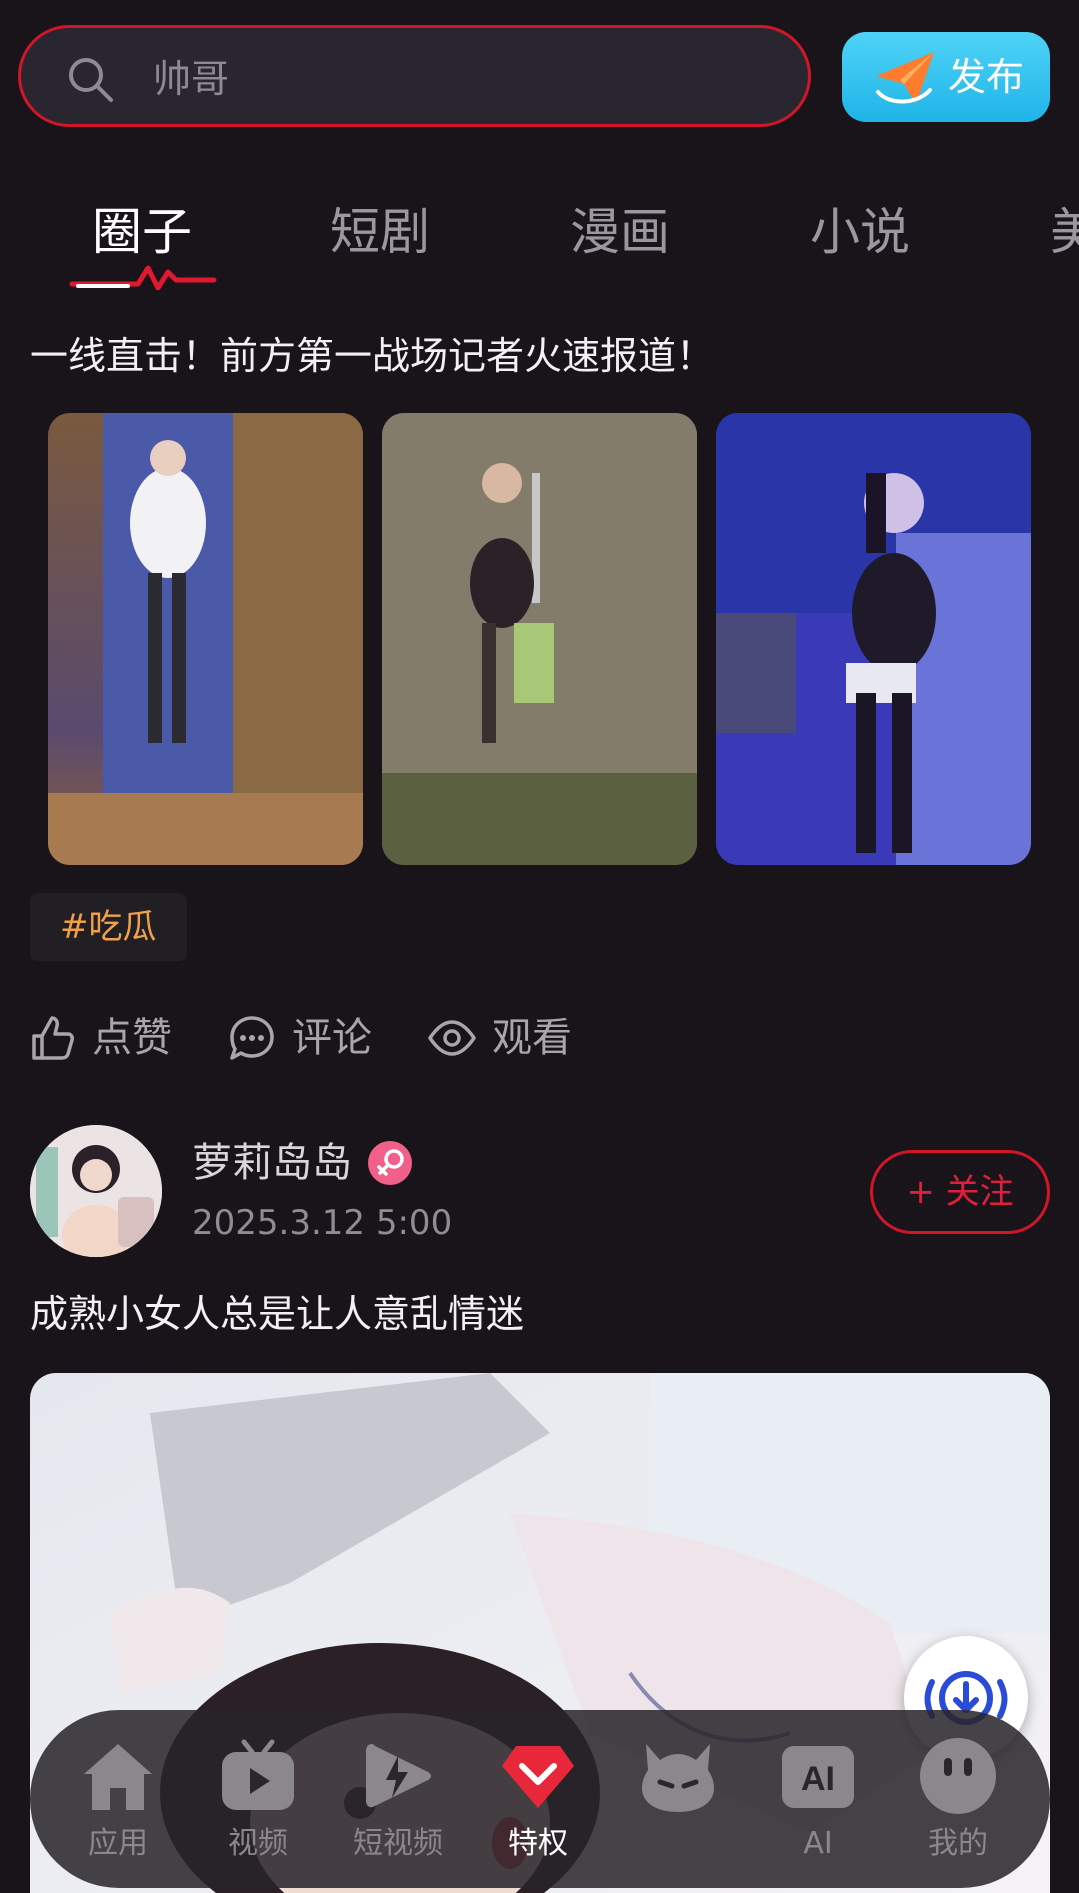 Image resolution: width=1079 pixels, height=1893 pixels. I want to click on nav-item-devil, so click(678, 1799).